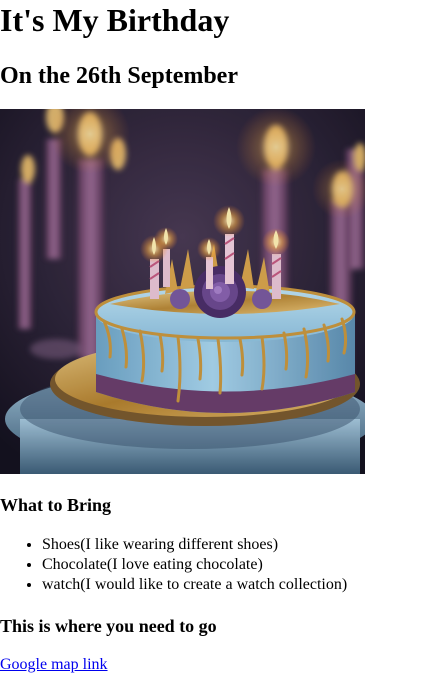 The image size is (421, 692). I want to click on date-heading: On the 26th September, so click(119, 76).